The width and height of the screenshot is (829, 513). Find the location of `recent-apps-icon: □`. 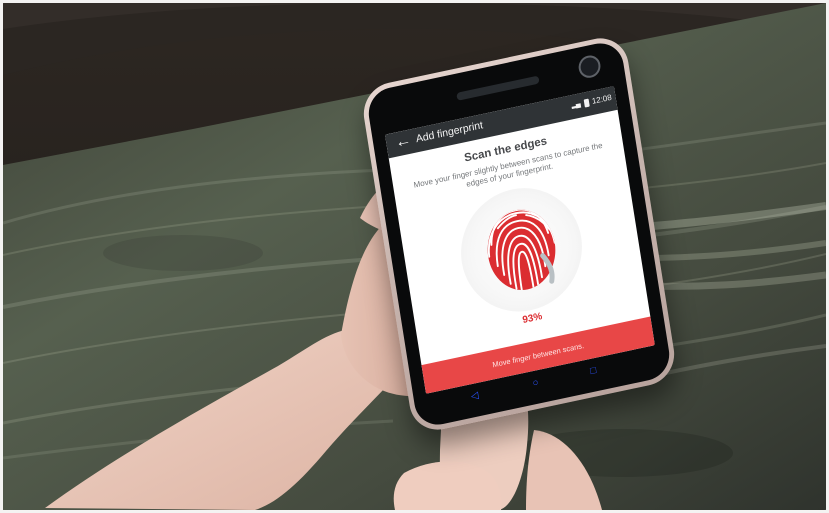

recent-apps-icon: □ is located at coordinates (593, 371).